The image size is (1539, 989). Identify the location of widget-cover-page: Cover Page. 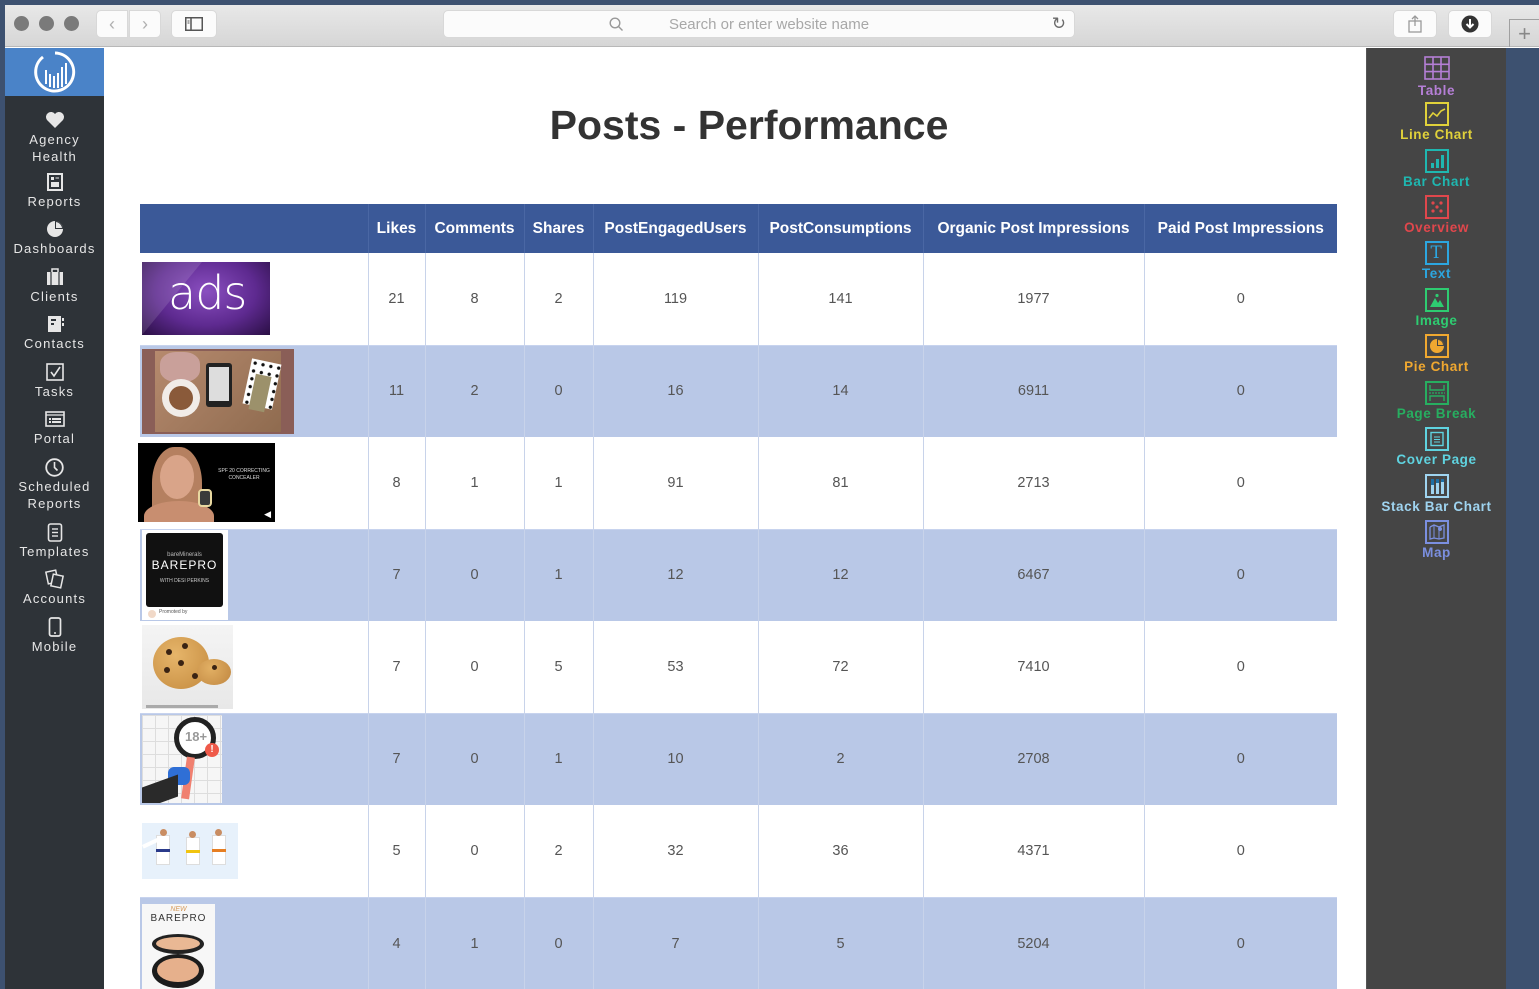
(1436, 450).